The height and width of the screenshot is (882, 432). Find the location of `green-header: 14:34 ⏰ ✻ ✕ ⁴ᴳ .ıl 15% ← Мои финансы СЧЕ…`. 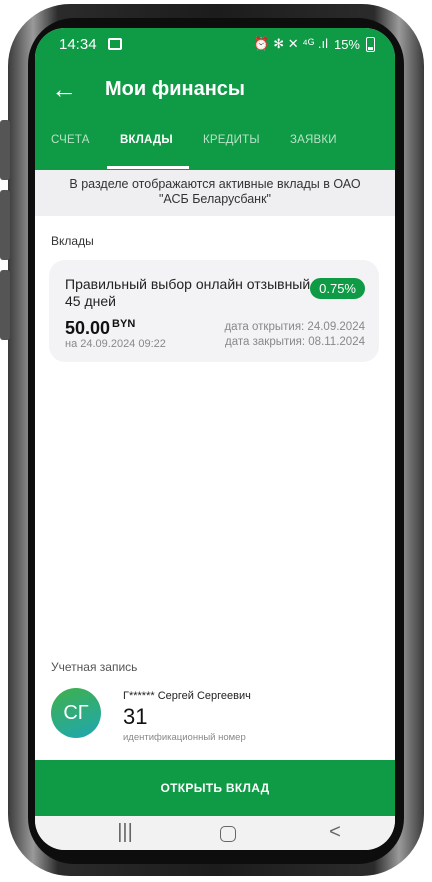

green-header: 14:34 ⏰ ✻ ✕ ⁴ᴳ .ıl 15% ← Мои финансы СЧЕ… is located at coordinates (215, 99).